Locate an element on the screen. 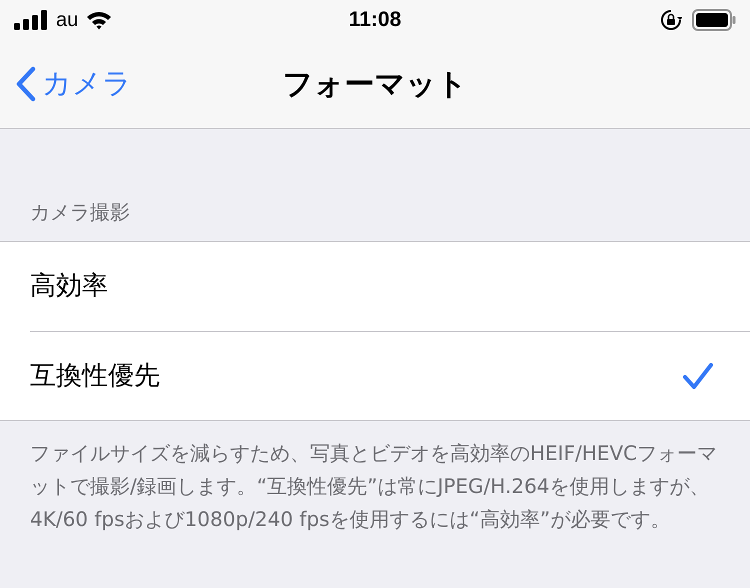  status-time: 11:08 is located at coordinates (375, 20).